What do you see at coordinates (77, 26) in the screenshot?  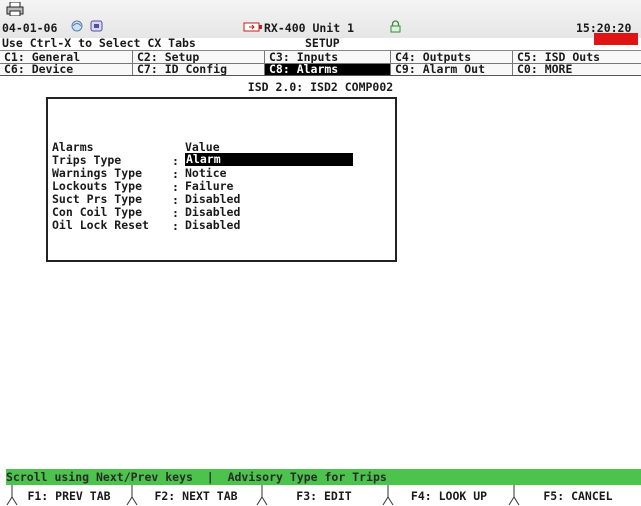 I see `network-icon` at bounding box center [77, 26].